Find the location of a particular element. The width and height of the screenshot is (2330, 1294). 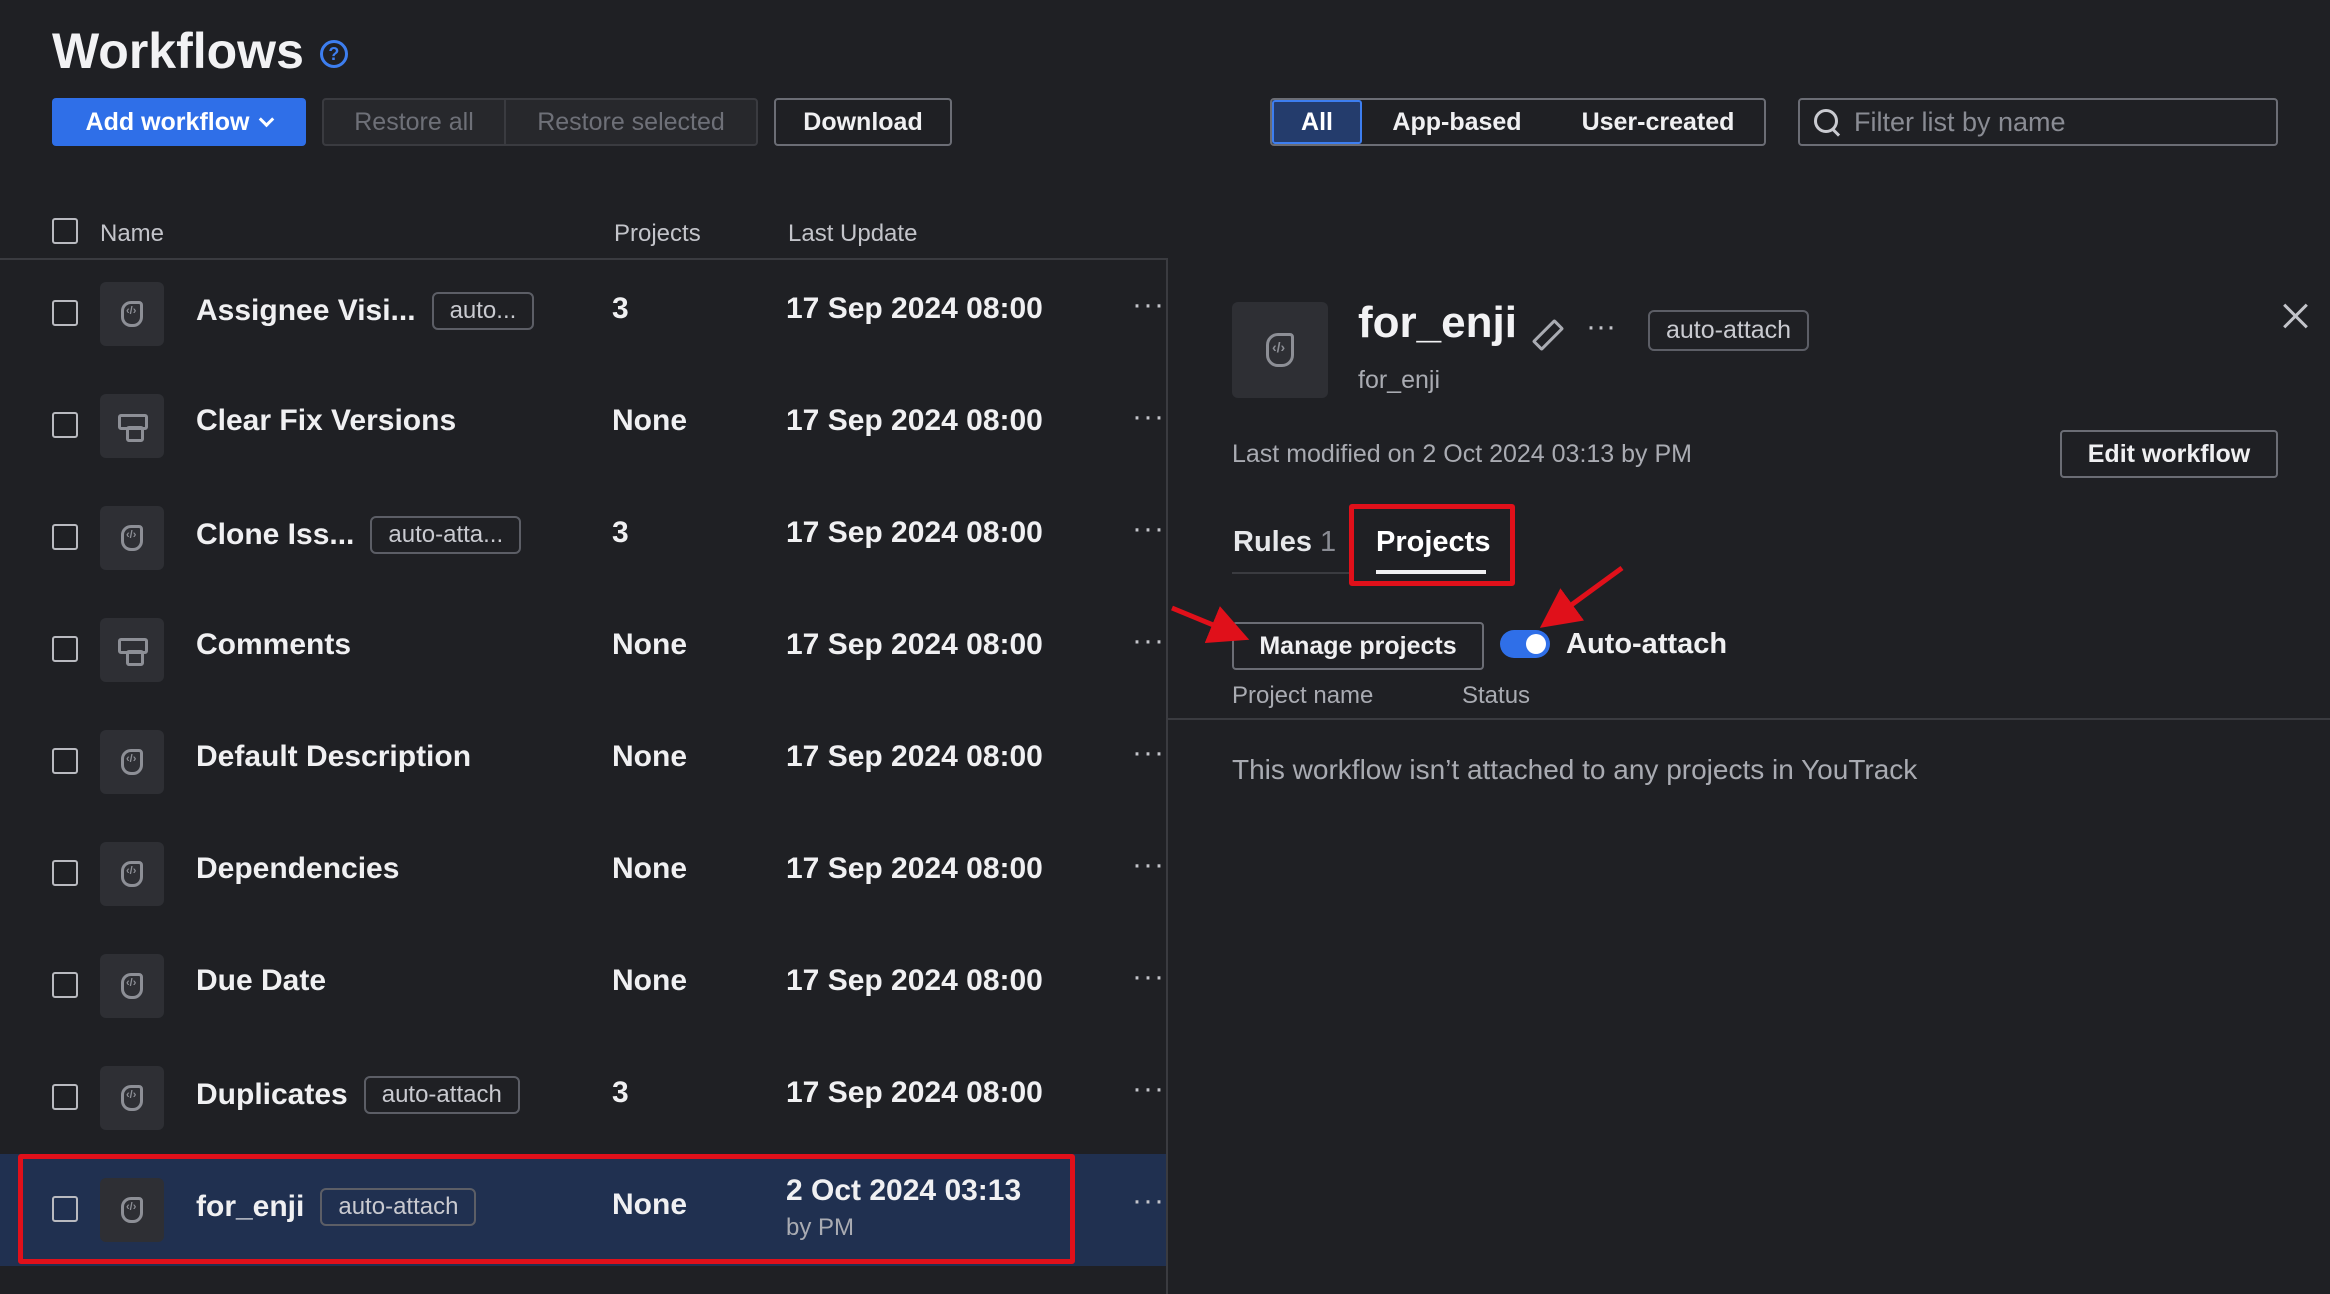

detail-subtitle: for_enji is located at coordinates (1399, 380).